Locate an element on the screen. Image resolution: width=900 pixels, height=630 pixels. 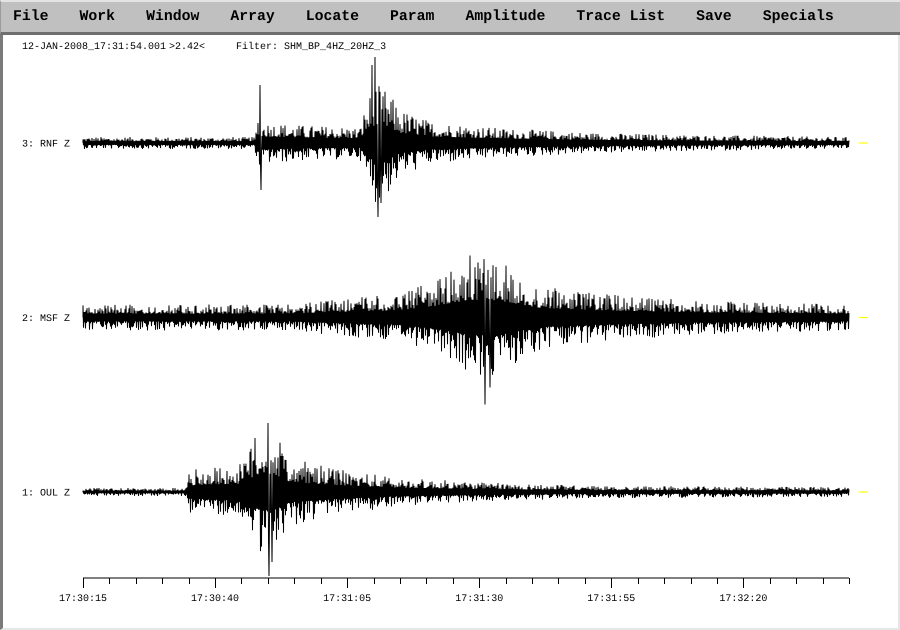
menu-item: Save is located at coordinates (714, 17).